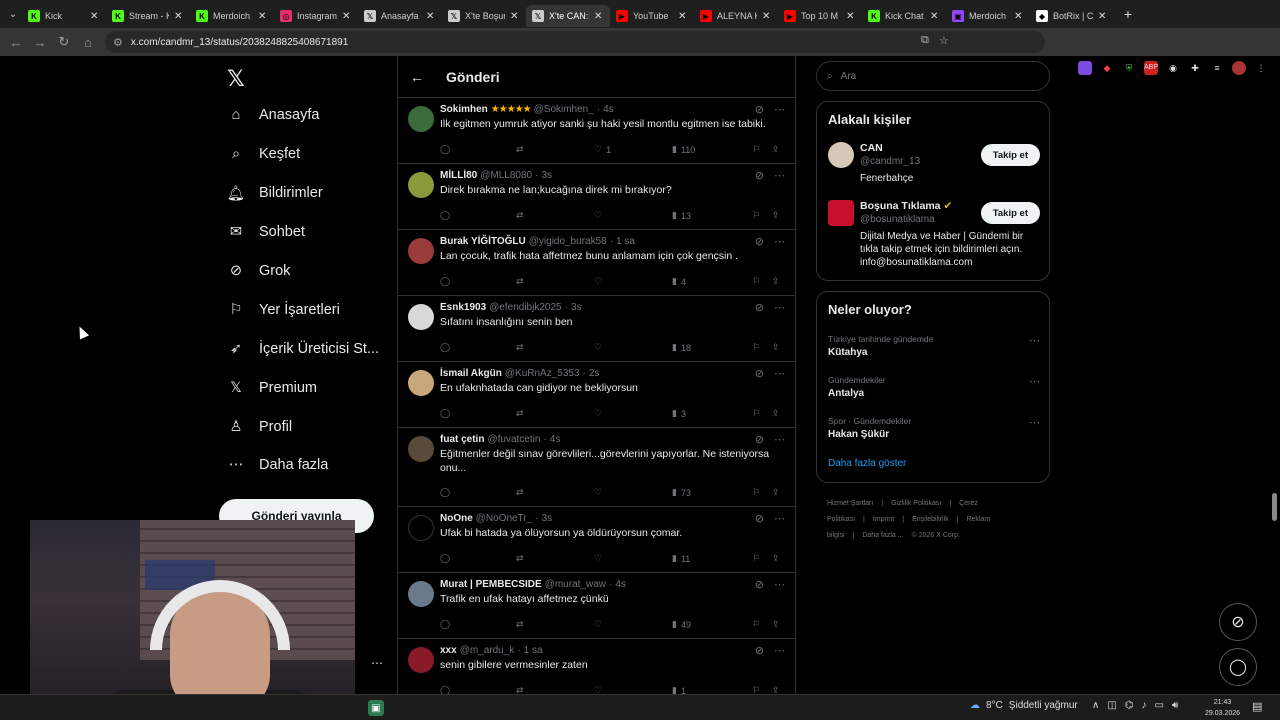 The height and width of the screenshot is (720, 1280). What do you see at coordinates (417, 77) in the screenshot?
I see `back-arrow-icon: ←` at bounding box center [417, 77].